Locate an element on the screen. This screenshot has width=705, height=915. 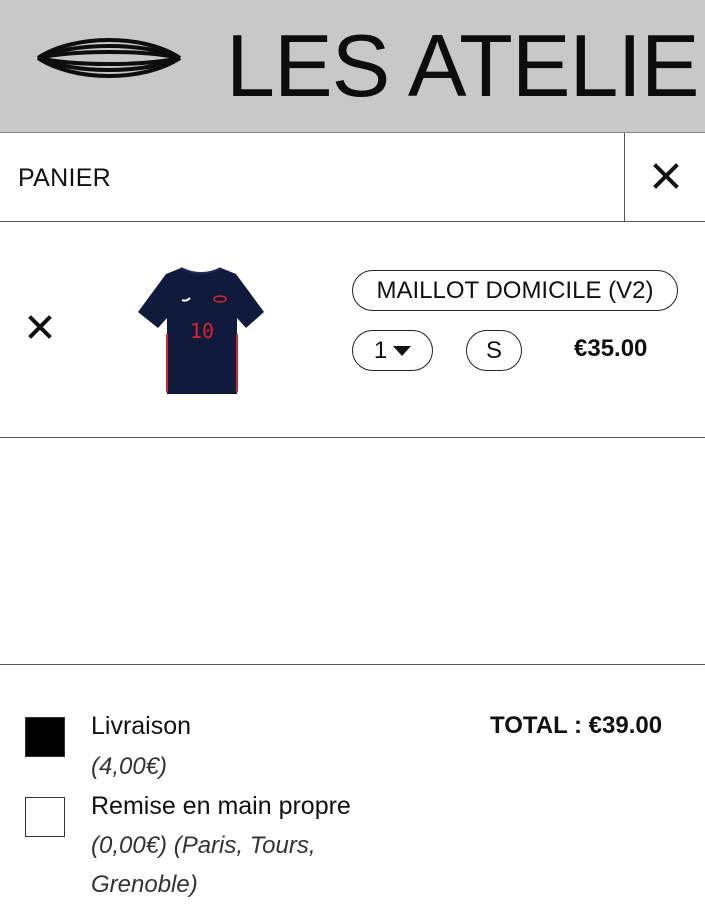
site-header: LES ATELIER is located at coordinates (352, 66).